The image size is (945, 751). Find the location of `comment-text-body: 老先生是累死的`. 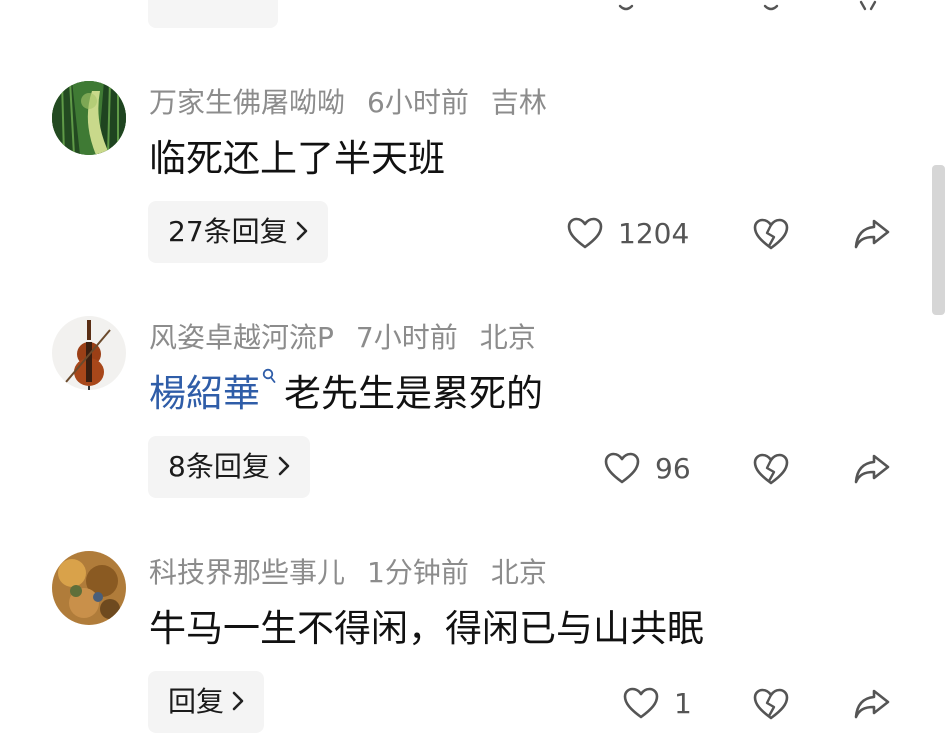

comment-text-body: 老先生是累死的 is located at coordinates (413, 393).